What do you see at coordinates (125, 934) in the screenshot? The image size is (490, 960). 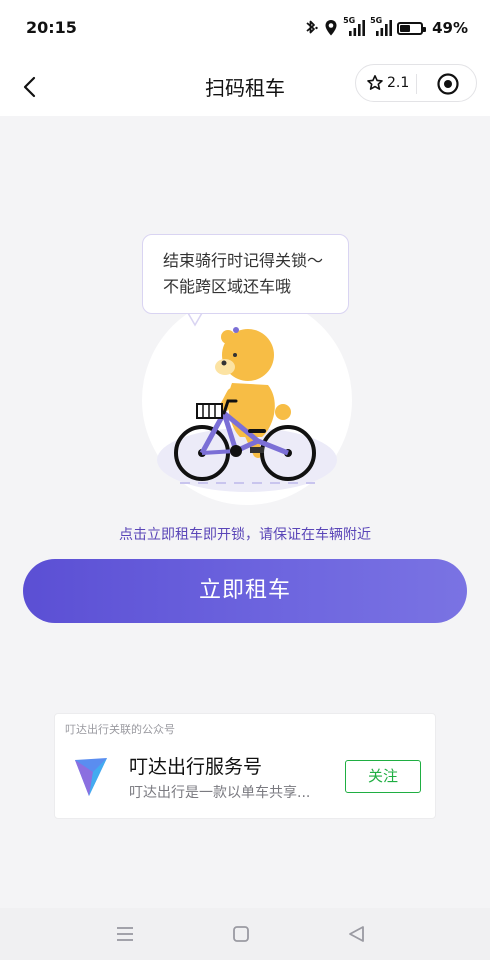 I see `menu-icon` at bounding box center [125, 934].